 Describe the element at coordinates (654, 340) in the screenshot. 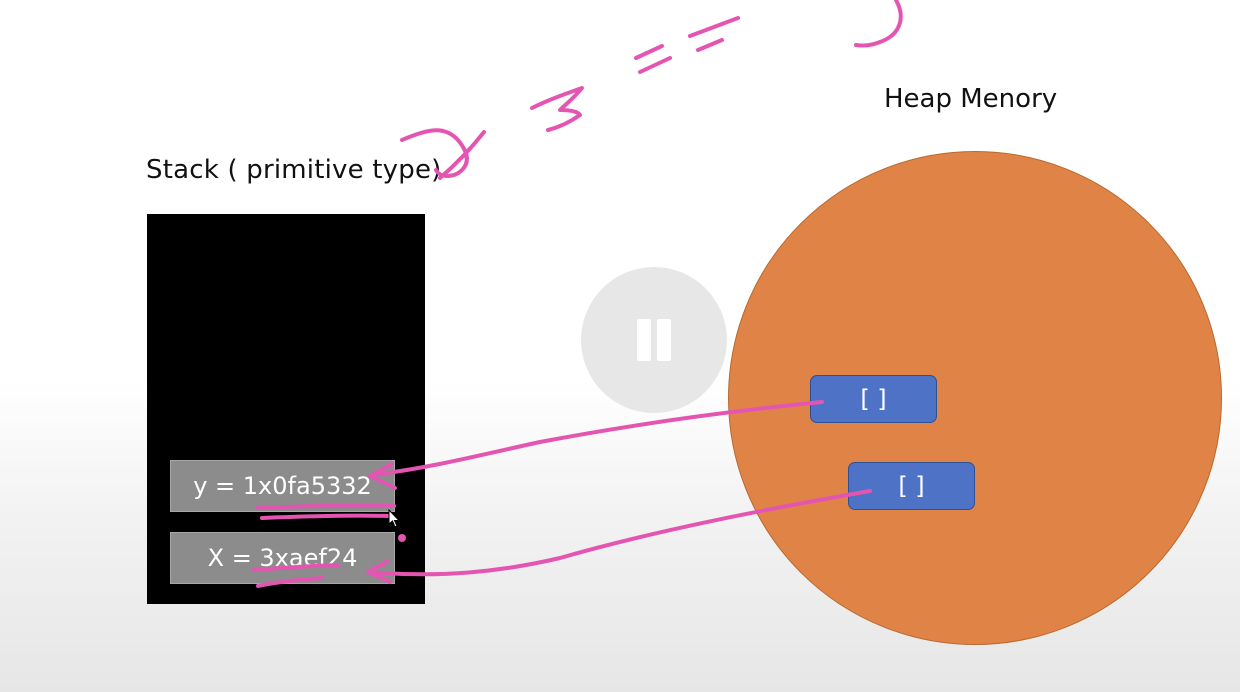

I see `pause-button` at that location.